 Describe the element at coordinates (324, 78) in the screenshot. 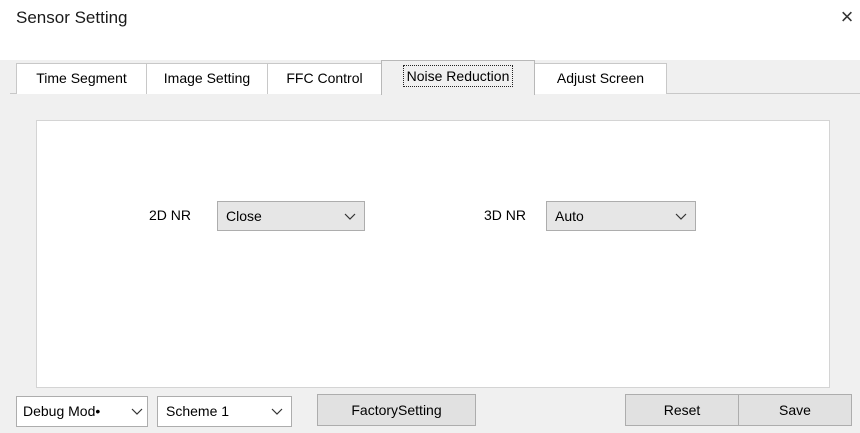

I see `tab-ffc-control: FFC Control` at that location.